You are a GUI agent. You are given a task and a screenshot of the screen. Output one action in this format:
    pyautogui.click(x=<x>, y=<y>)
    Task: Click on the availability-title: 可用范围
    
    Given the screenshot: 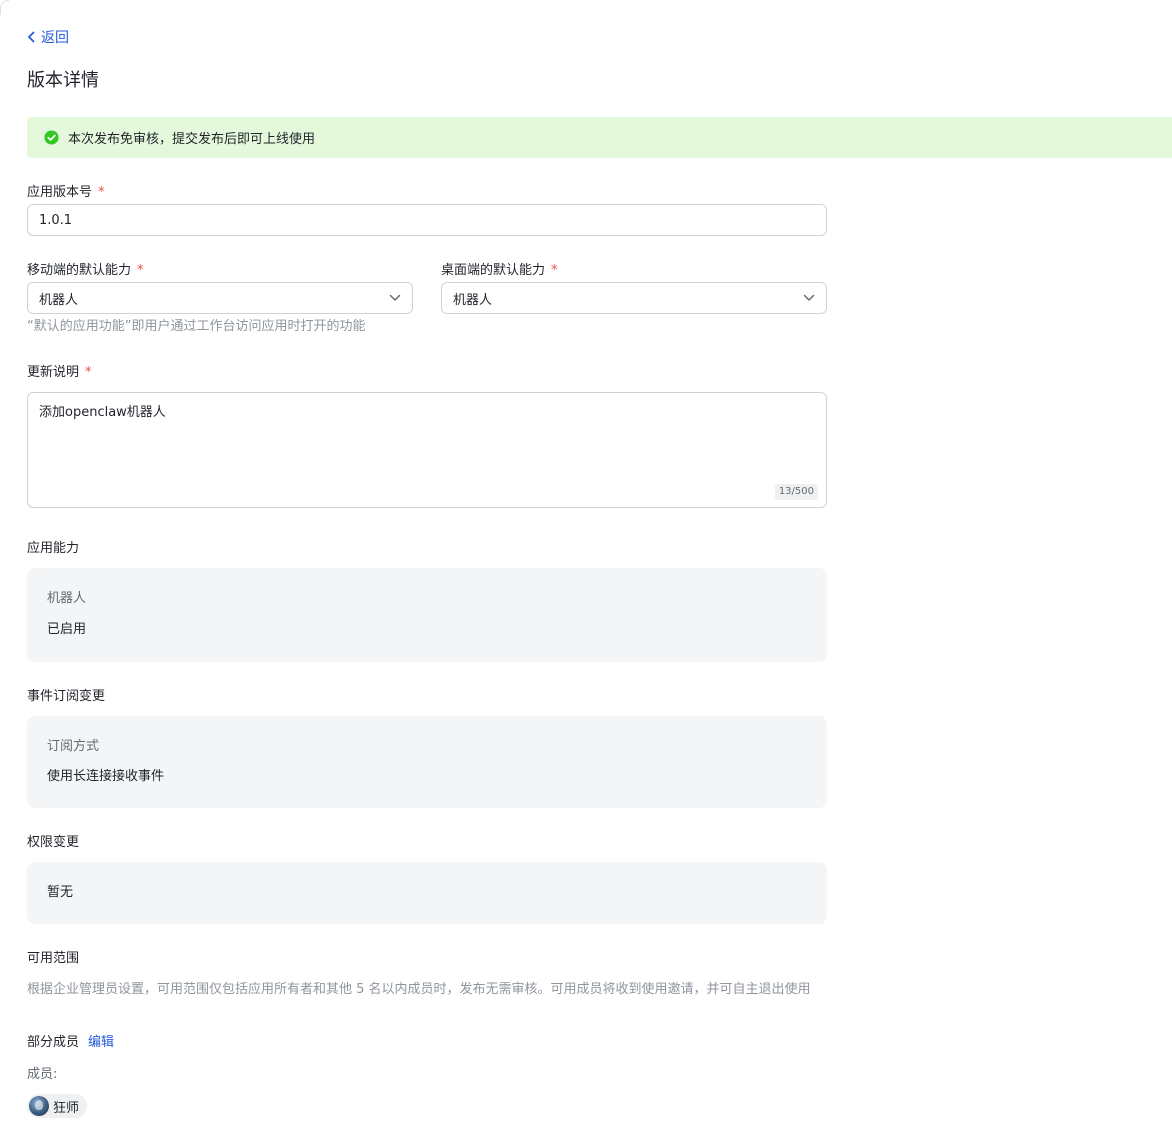 What is the action you would take?
    pyautogui.click(x=53, y=958)
    